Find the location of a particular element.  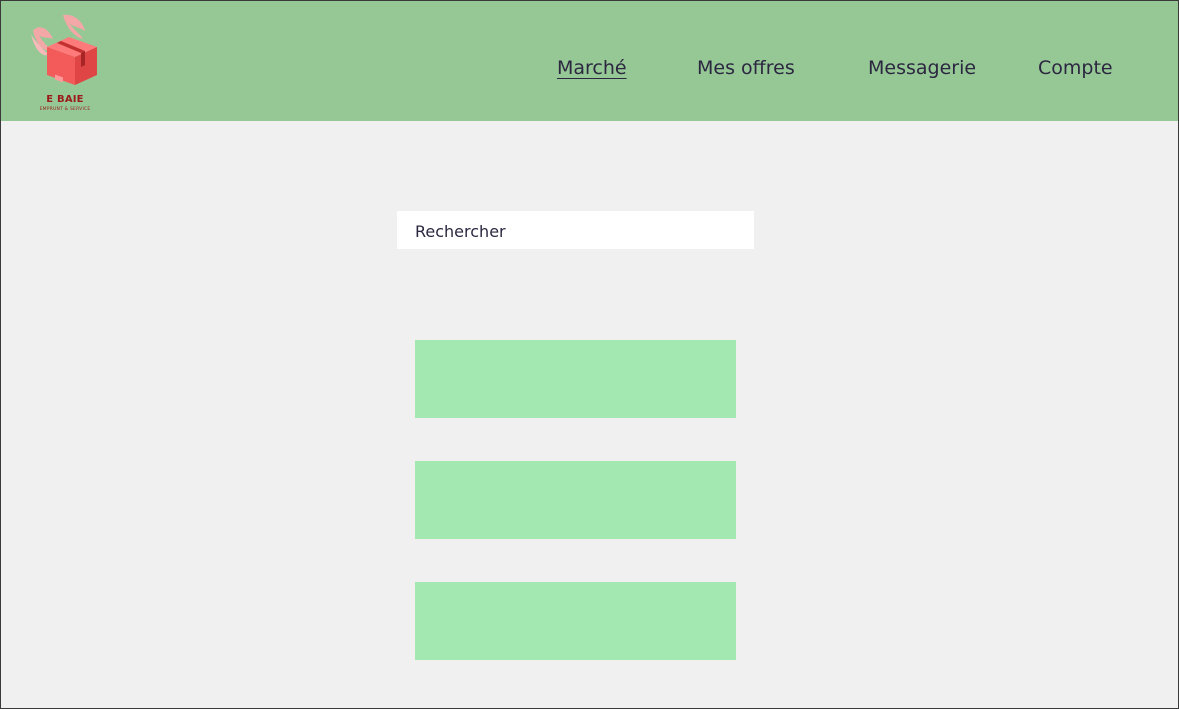

brand-logo: E BAIE EMPRUNT & SERVICE is located at coordinates (65, 63).